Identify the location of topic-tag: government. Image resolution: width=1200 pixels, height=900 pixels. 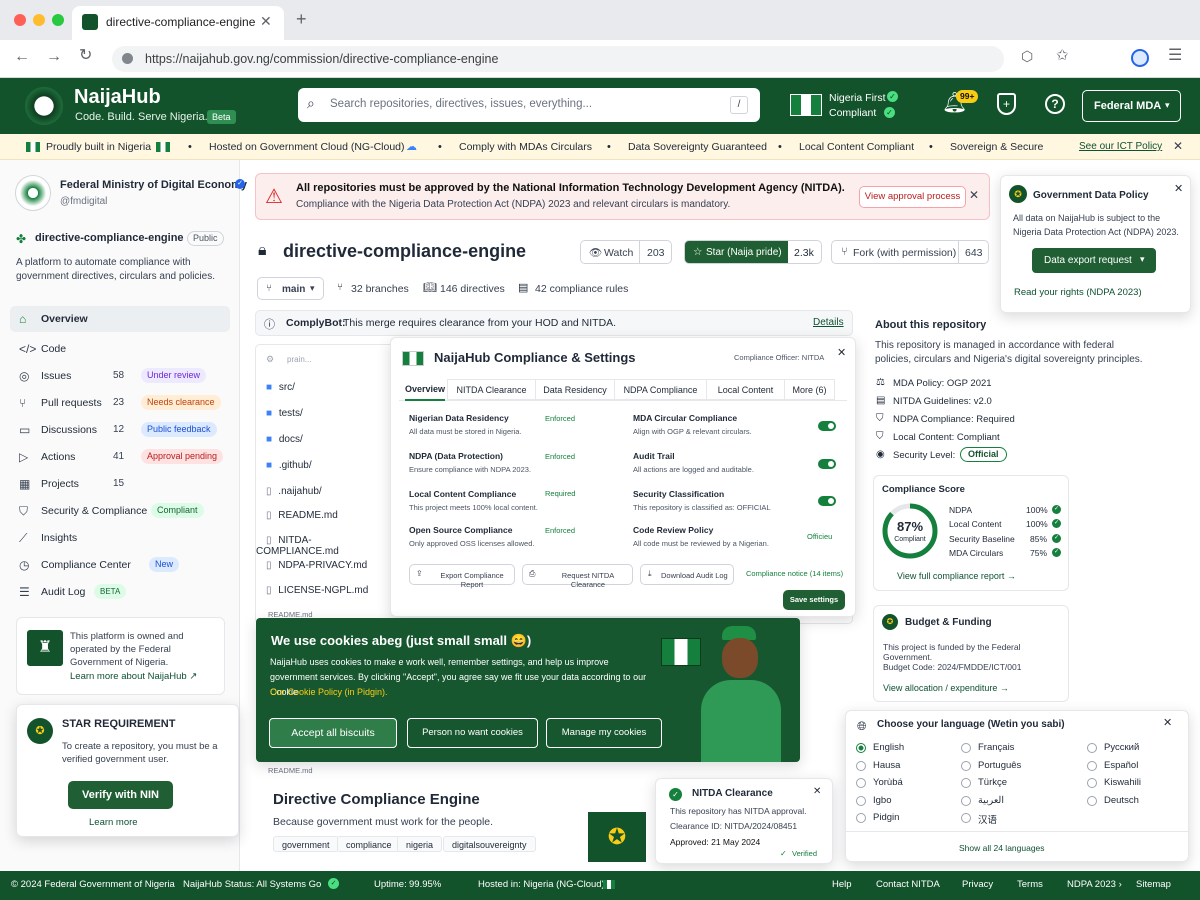
(306, 844).